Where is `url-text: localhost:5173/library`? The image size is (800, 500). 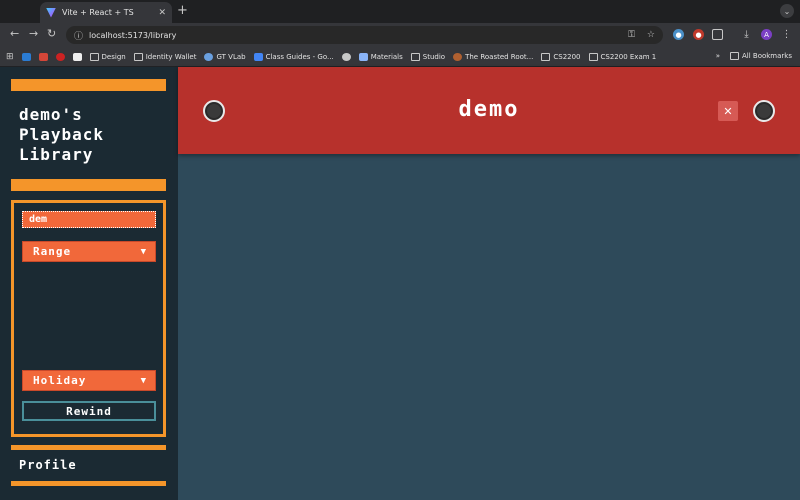
url-text: localhost:5173/library is located at coordinates (133, 35).